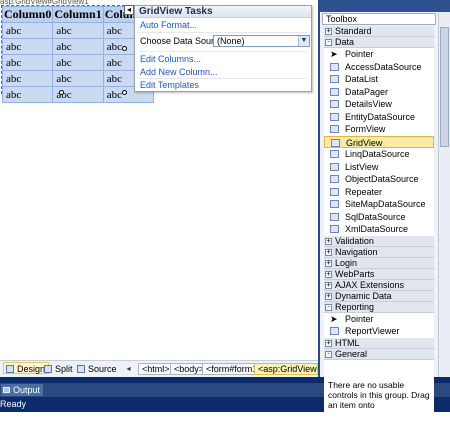 This screenshot has width=450, height=430. I want to click on toolbox-item-sitemapdatasource: SiteMapDataSource, so click(379, 204).